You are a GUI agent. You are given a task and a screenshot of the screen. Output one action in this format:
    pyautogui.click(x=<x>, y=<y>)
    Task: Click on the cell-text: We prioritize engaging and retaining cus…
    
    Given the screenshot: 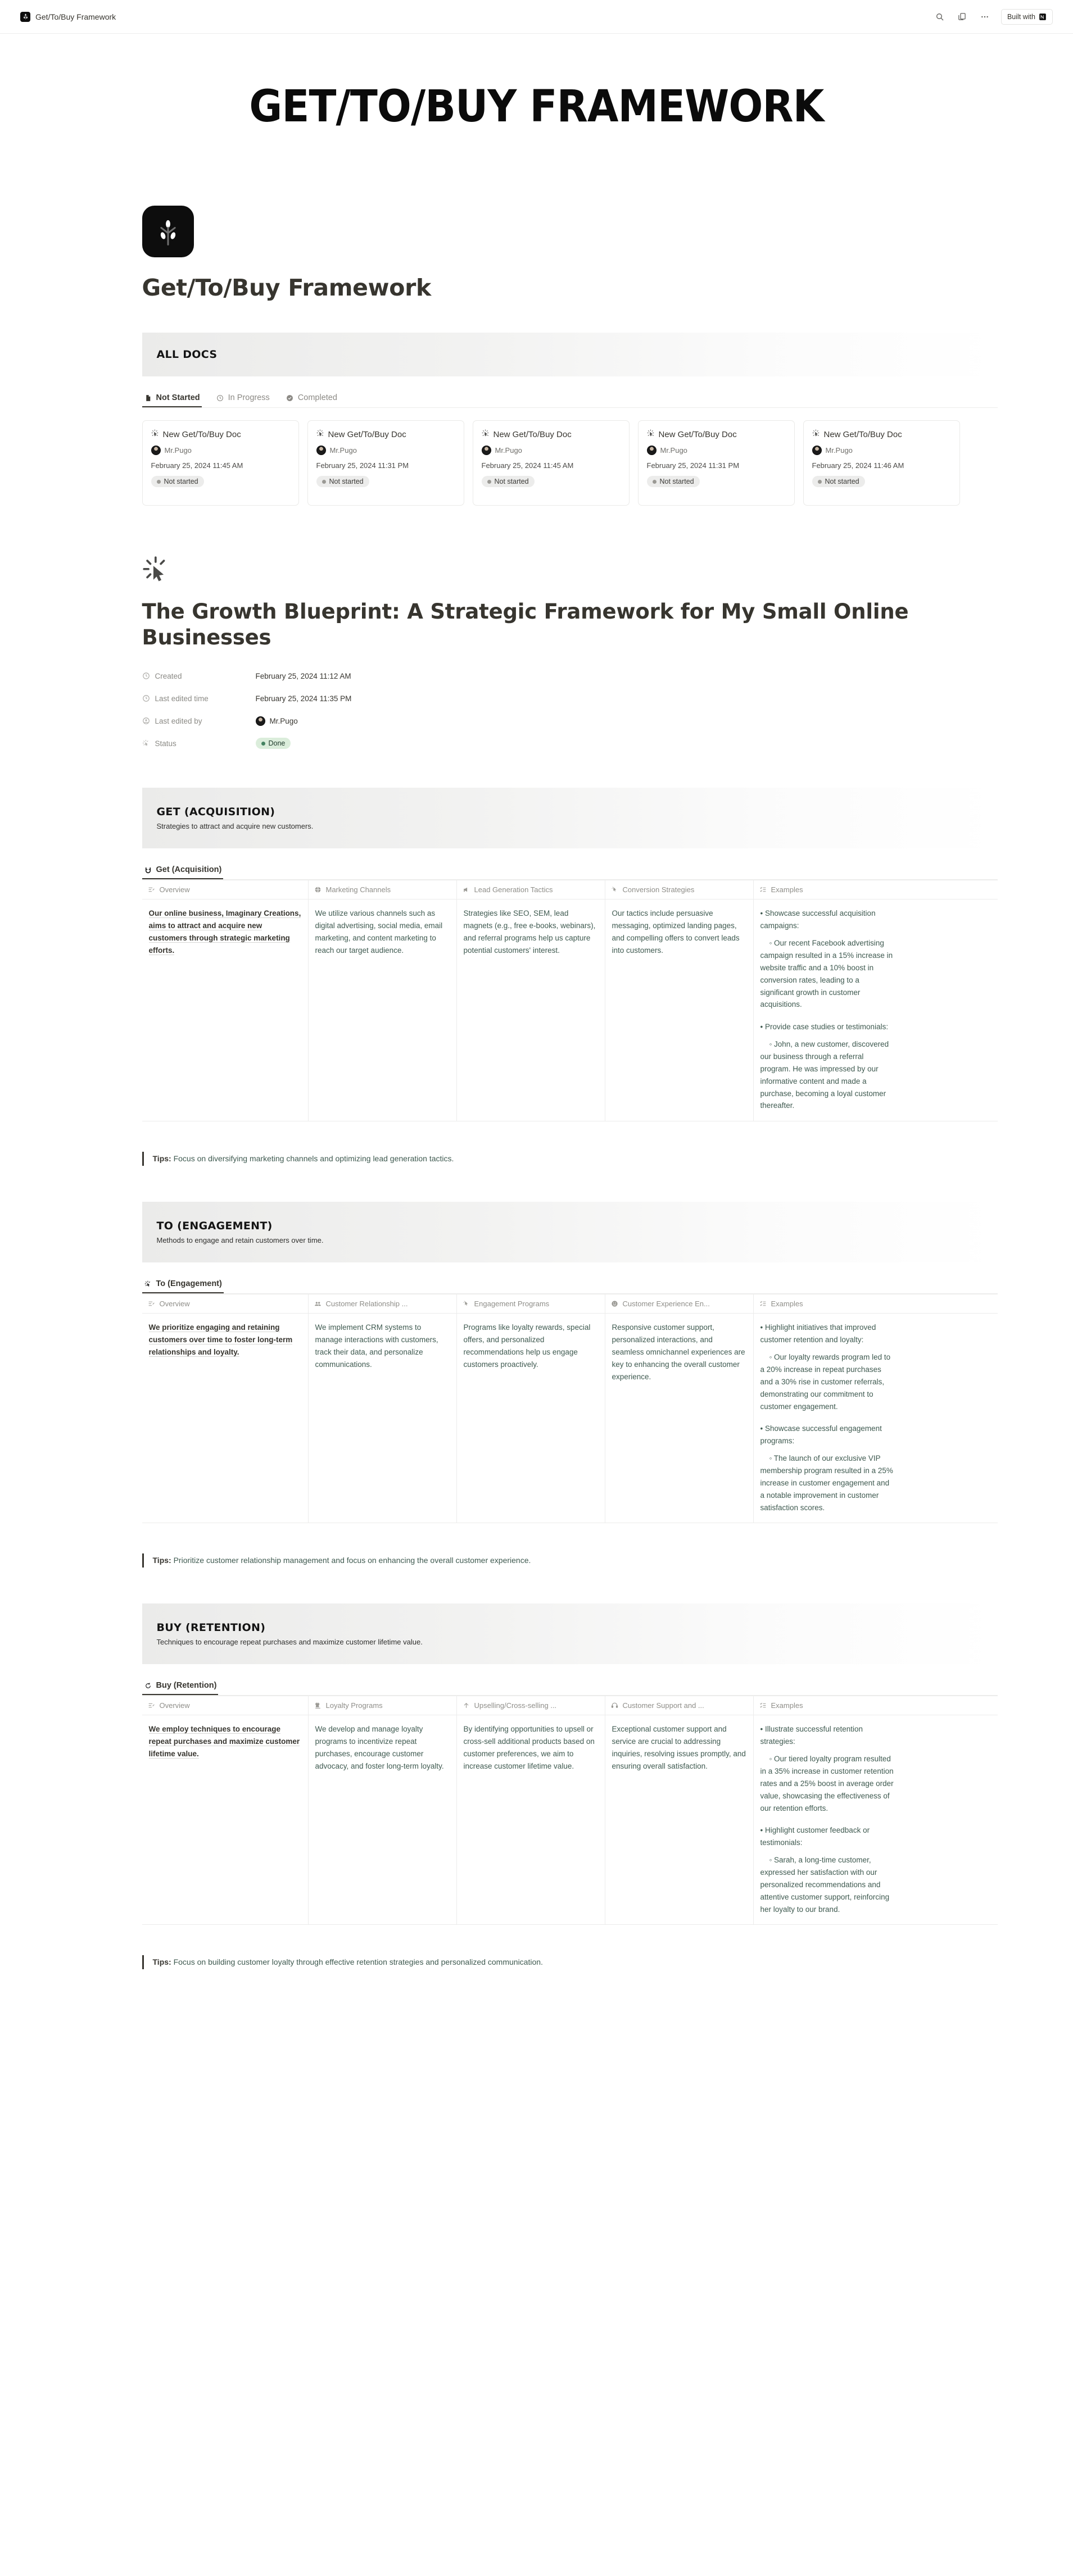 What is the action you would take?
    pyautogui.click(x=220, y=1340)
    